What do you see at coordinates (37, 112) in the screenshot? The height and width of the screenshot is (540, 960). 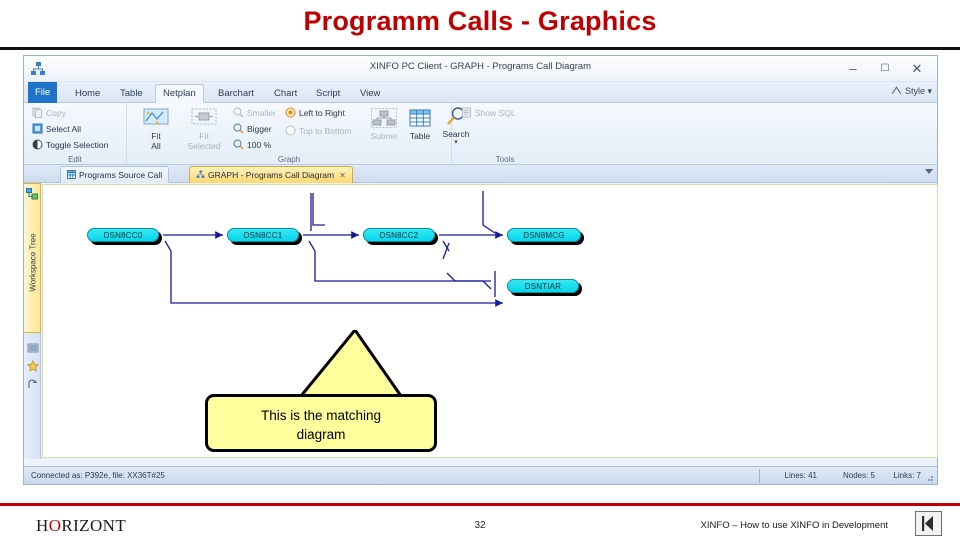 I see `copy-icon` at bounding box center [37, 112].